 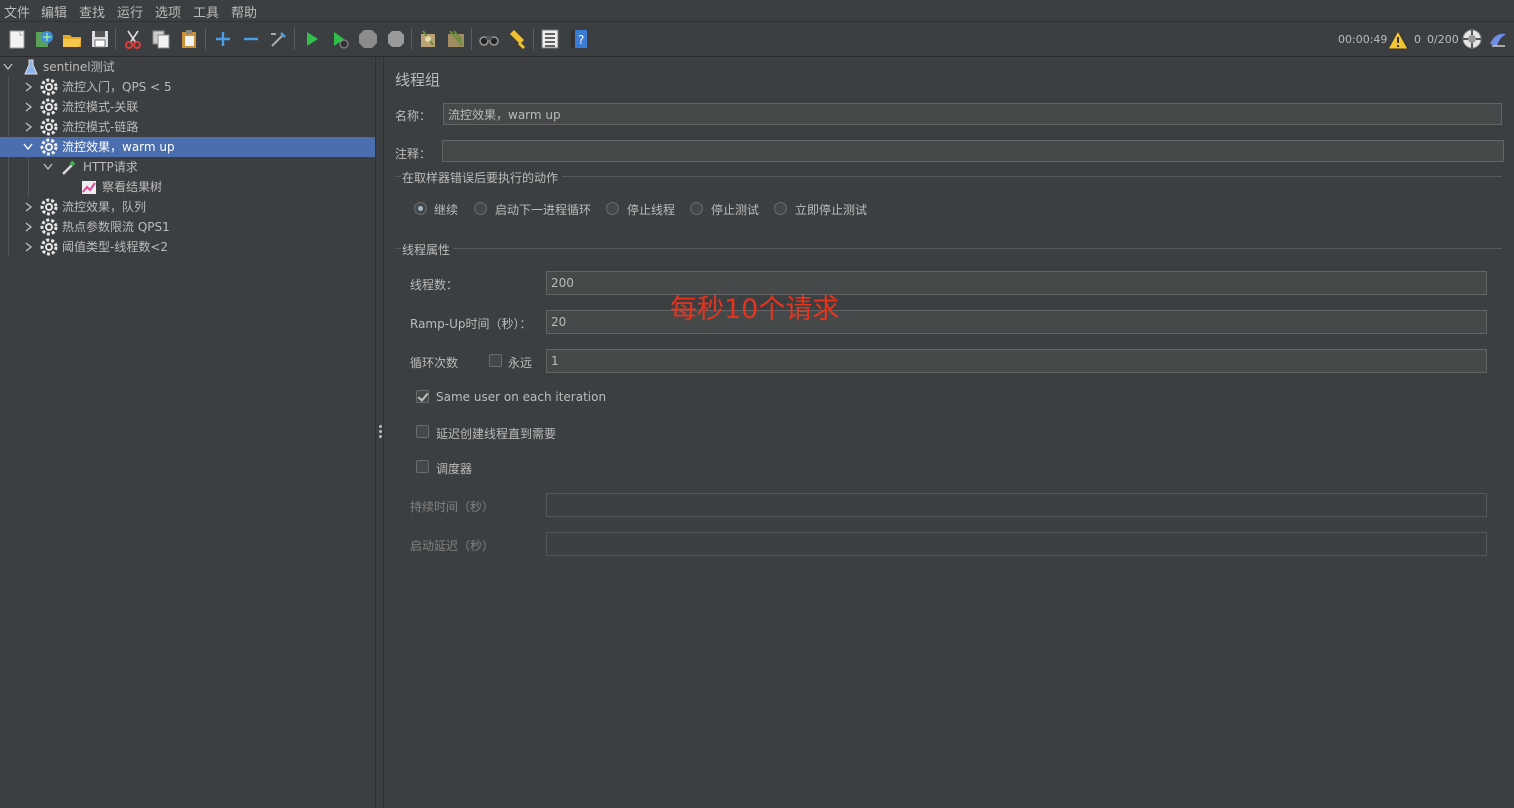 What do you see at coordinates (496, 434) in the screenshot?
I see `delay-thread-creation-label: 延迟创建线程直到需要` at bounding box center [496, 434].